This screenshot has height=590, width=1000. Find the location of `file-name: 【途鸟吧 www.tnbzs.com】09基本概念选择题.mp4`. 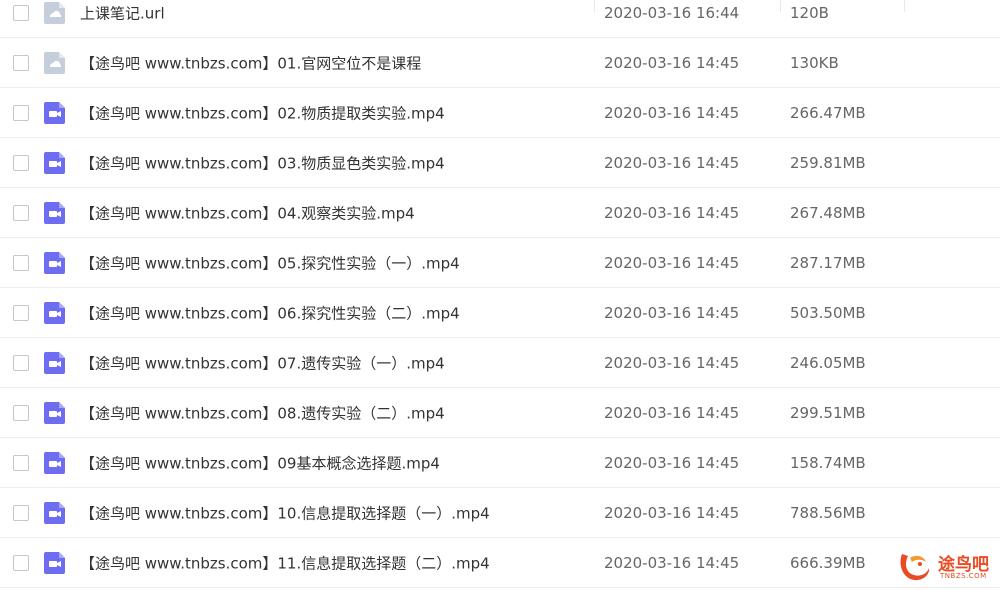

file-name: 【途鸟吧 www.tnbzs.com】09基本概念选择题.mp4 is located at coordinates (260, 462).